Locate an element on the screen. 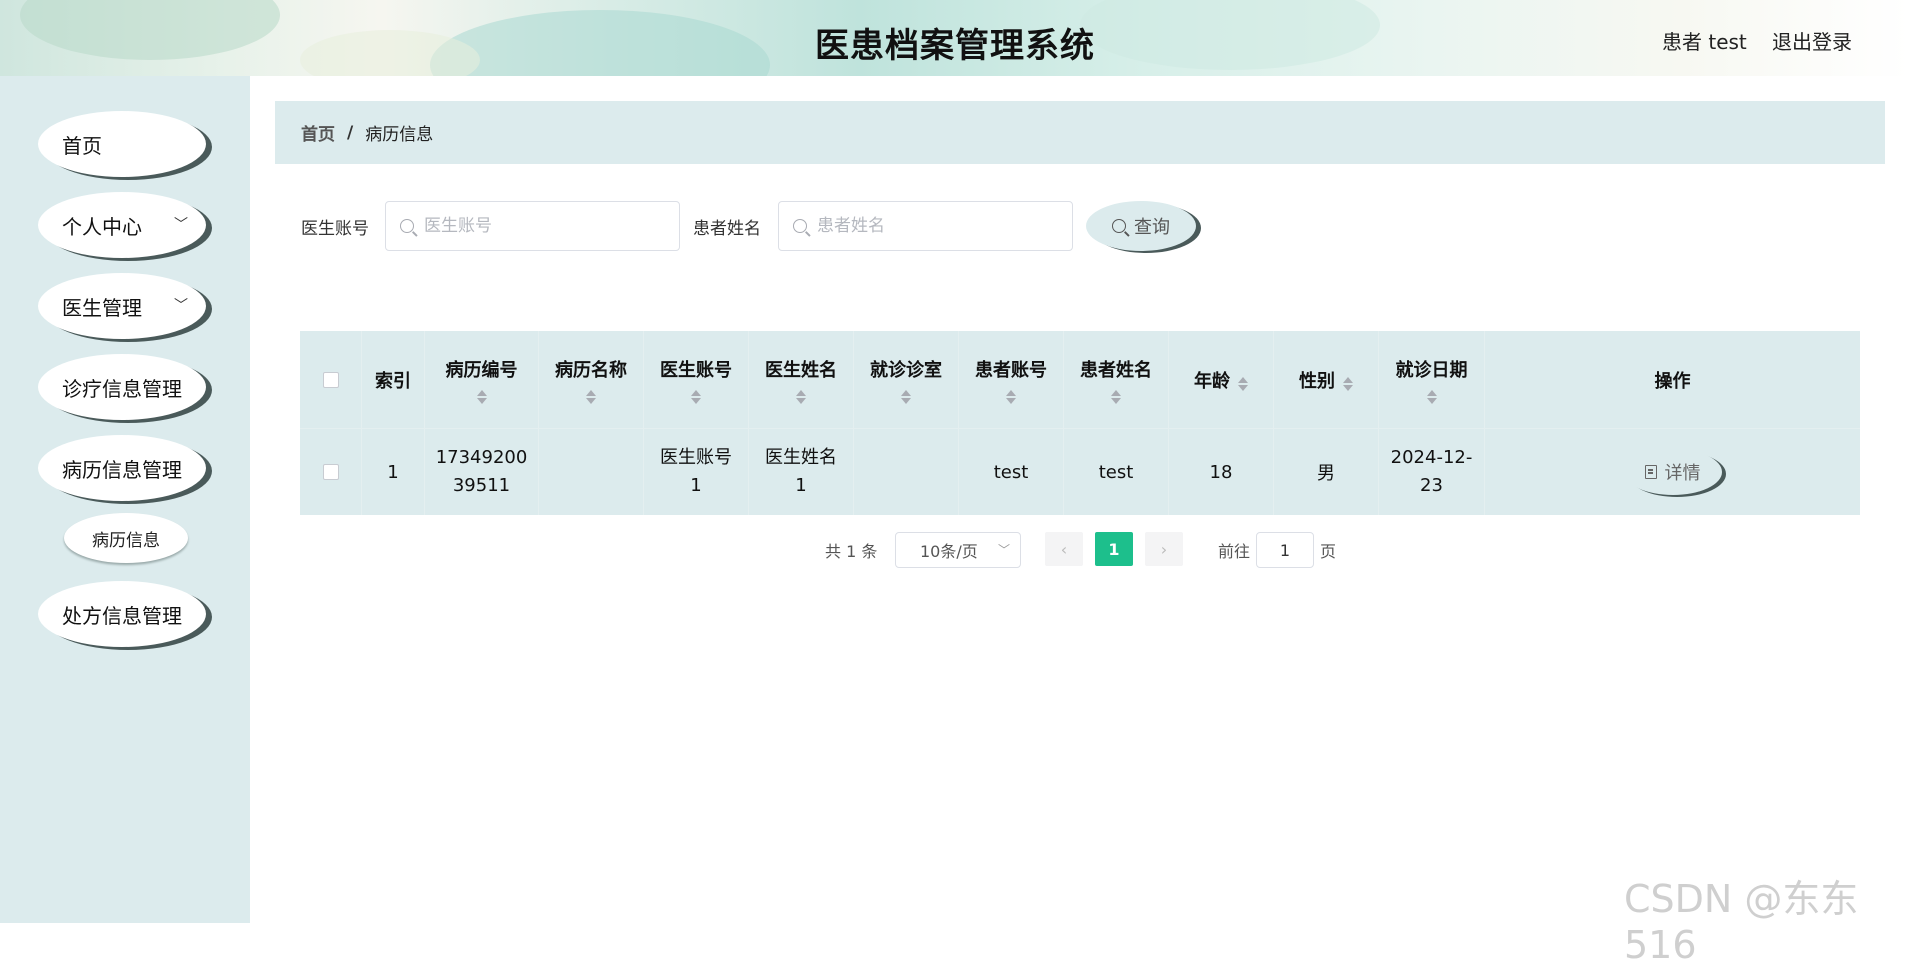 This screenshot has width=1910, height=967. prev-page-button: ‹ is located at coordinates (1064, 549).